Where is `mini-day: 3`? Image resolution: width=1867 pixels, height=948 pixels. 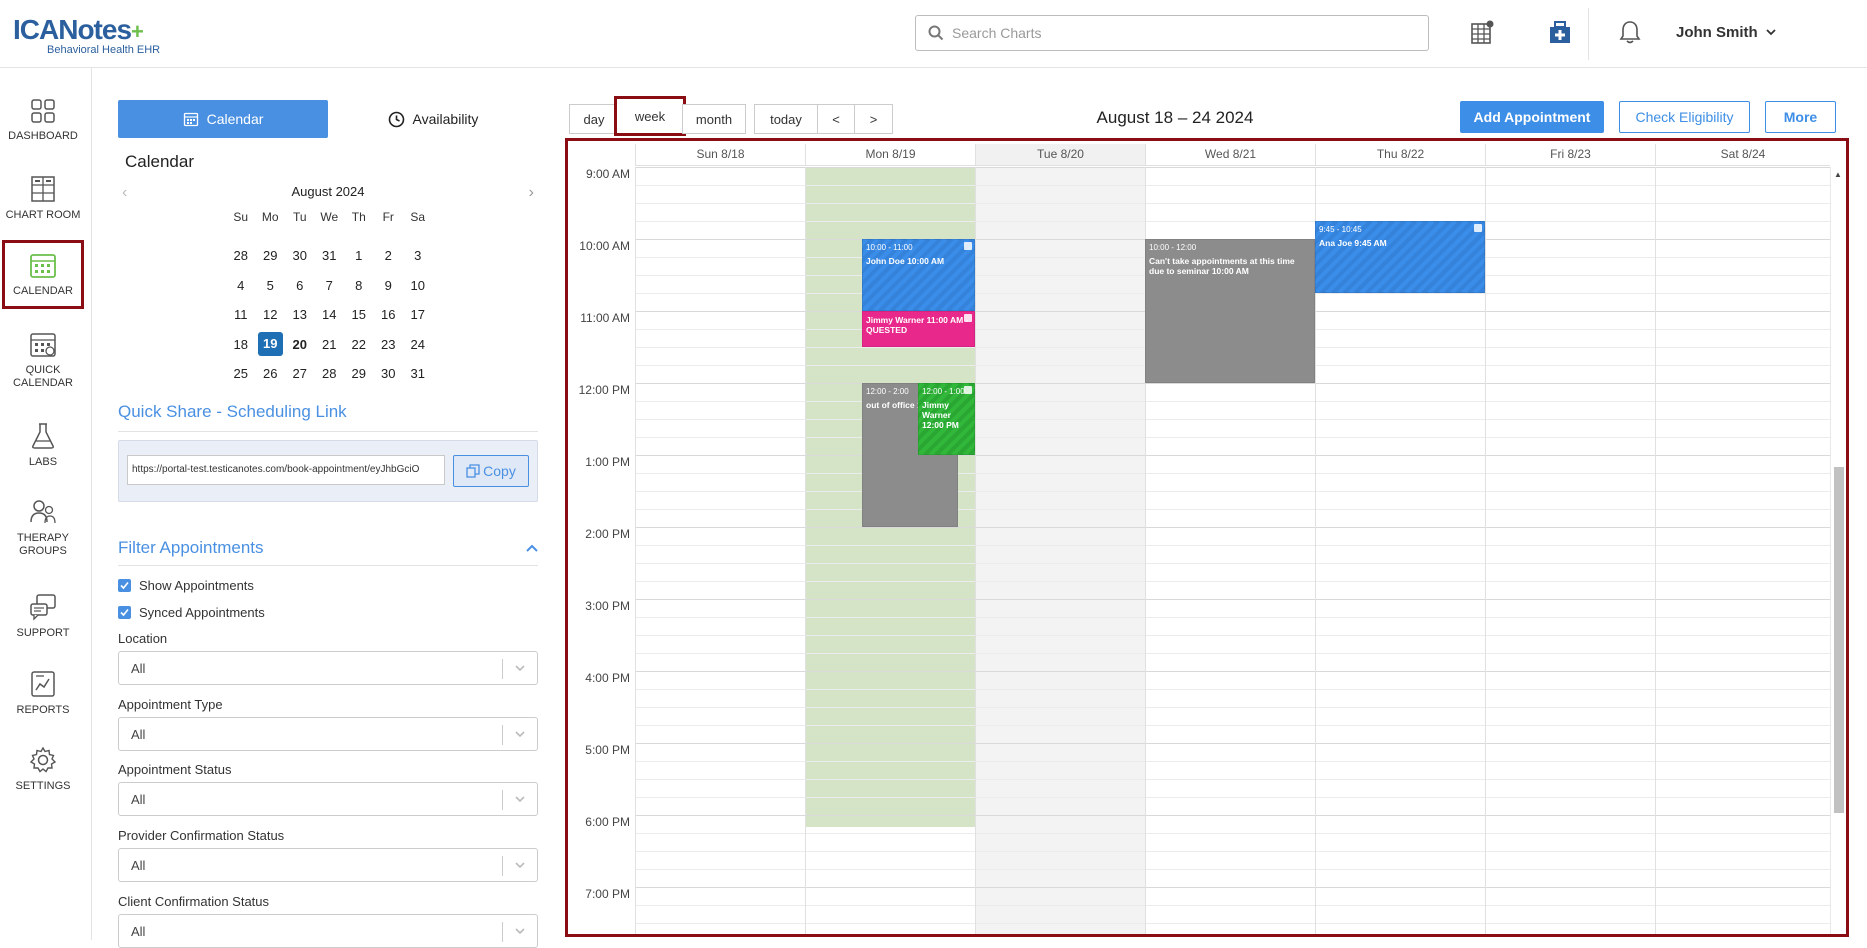
mini-day: 3 is located at coordinates (418, 255).